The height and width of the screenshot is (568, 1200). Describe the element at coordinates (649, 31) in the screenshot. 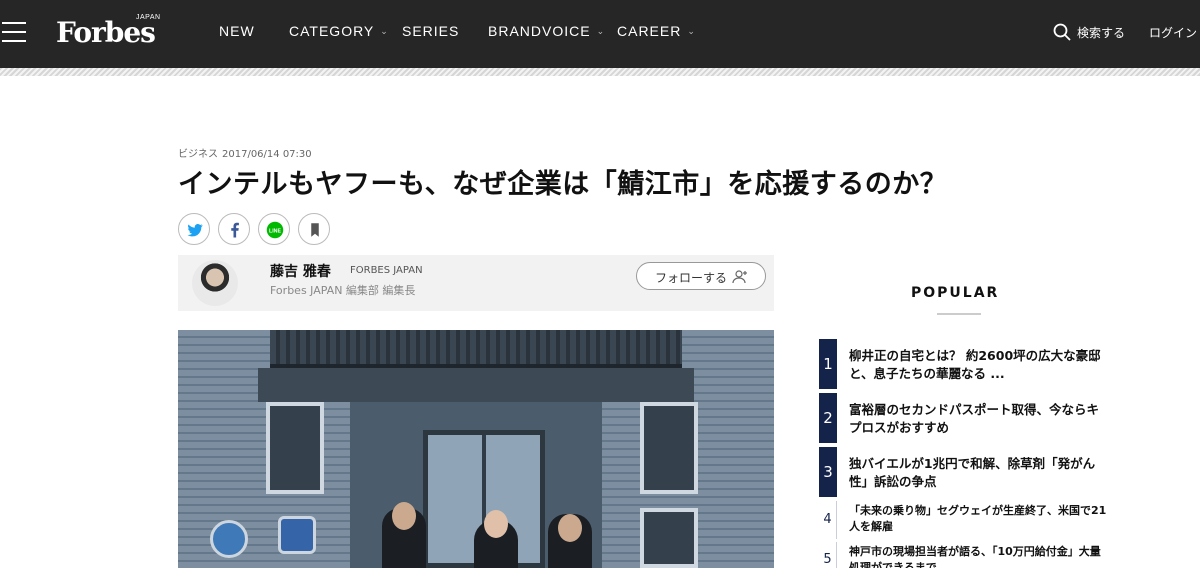

I see `nav-label: CAREER` at that location.